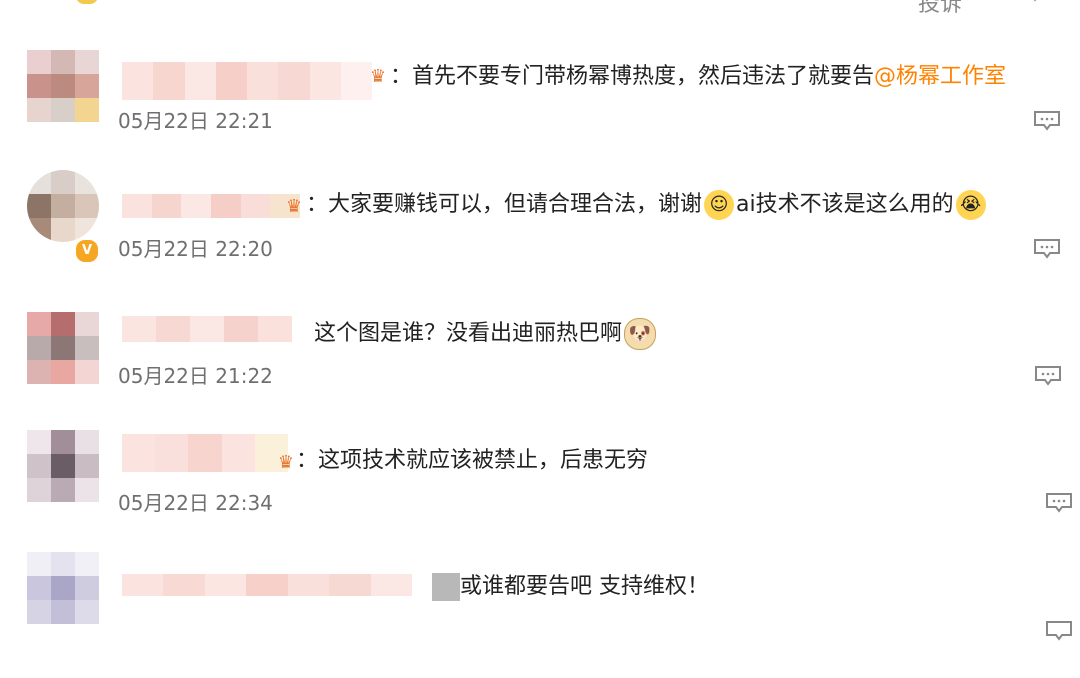 The image size is (1080, 678). I want to click on comment-text: ：首先不要专门带杨幂博热度，然后违法了就要告@杨幂工作室, so click(698, 76).